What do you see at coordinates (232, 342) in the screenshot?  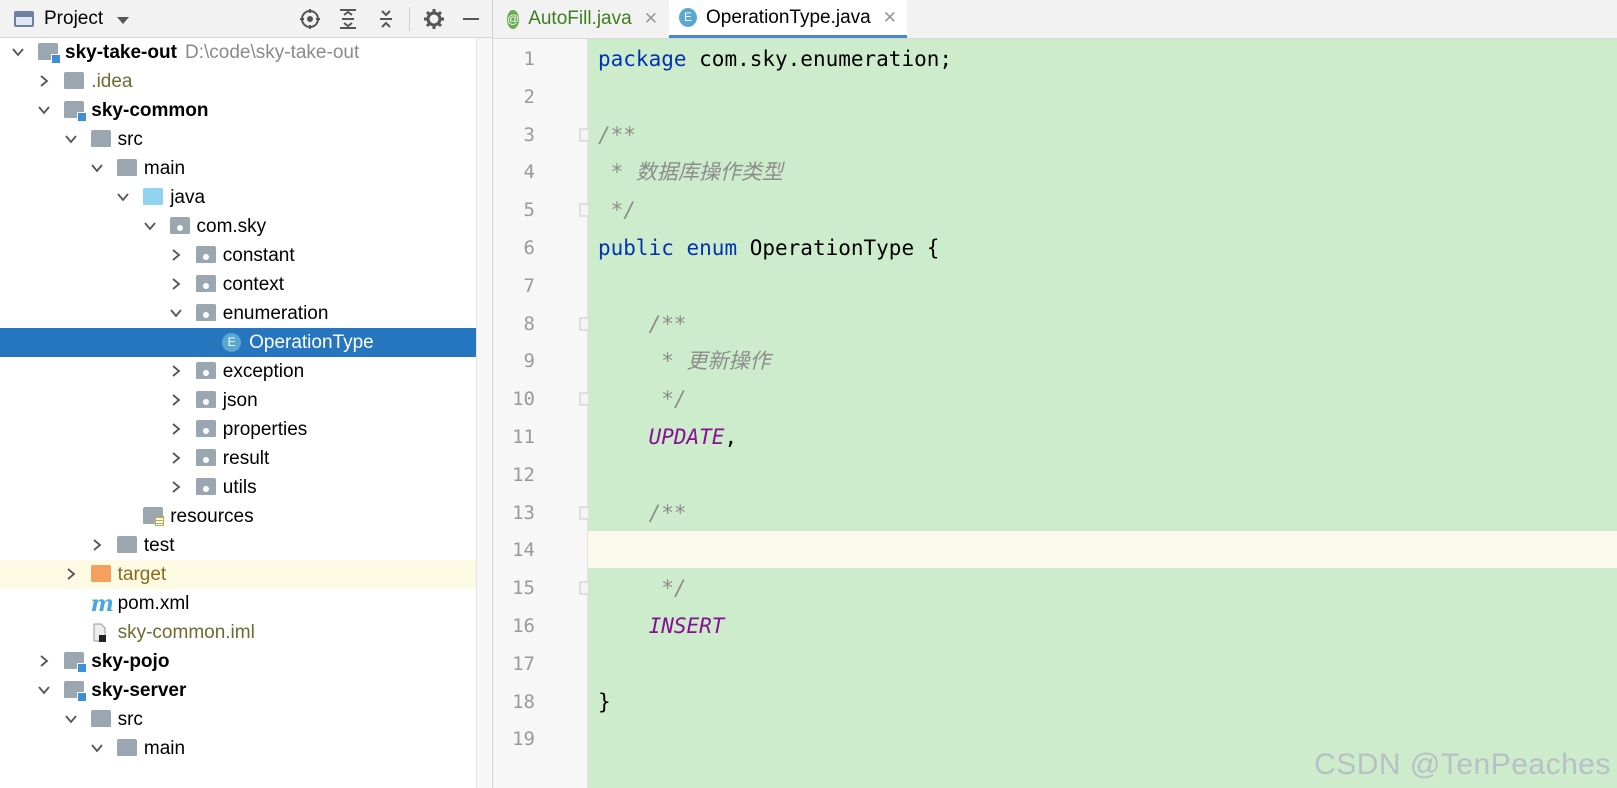 I see `enum-icon: E` at bounding box center [232, 342].